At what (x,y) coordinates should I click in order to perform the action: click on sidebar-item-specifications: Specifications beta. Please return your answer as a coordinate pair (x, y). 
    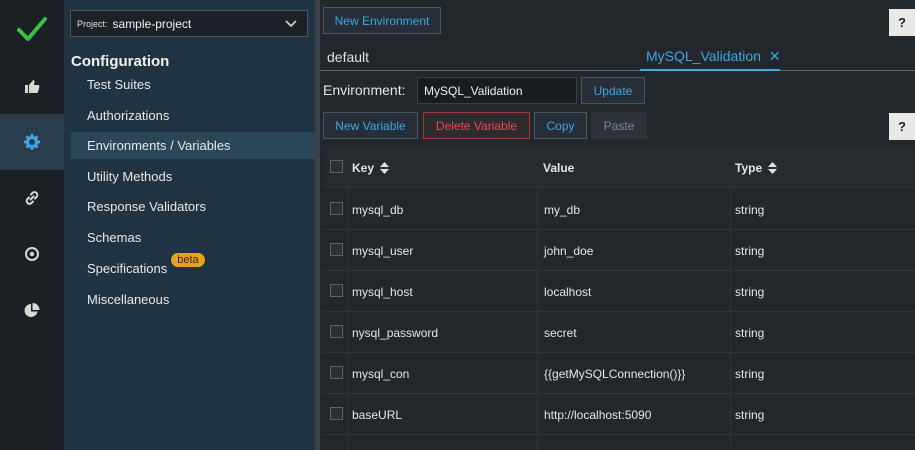
    Looking at the image, I should click on (193, 267).